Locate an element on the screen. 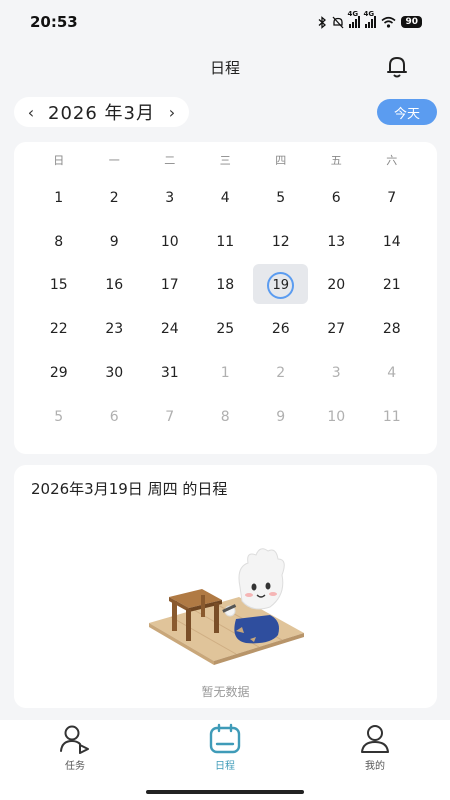 The width and height of the screenshot is (450, 800). day-number: 17 is located at coordinates (169, 285).